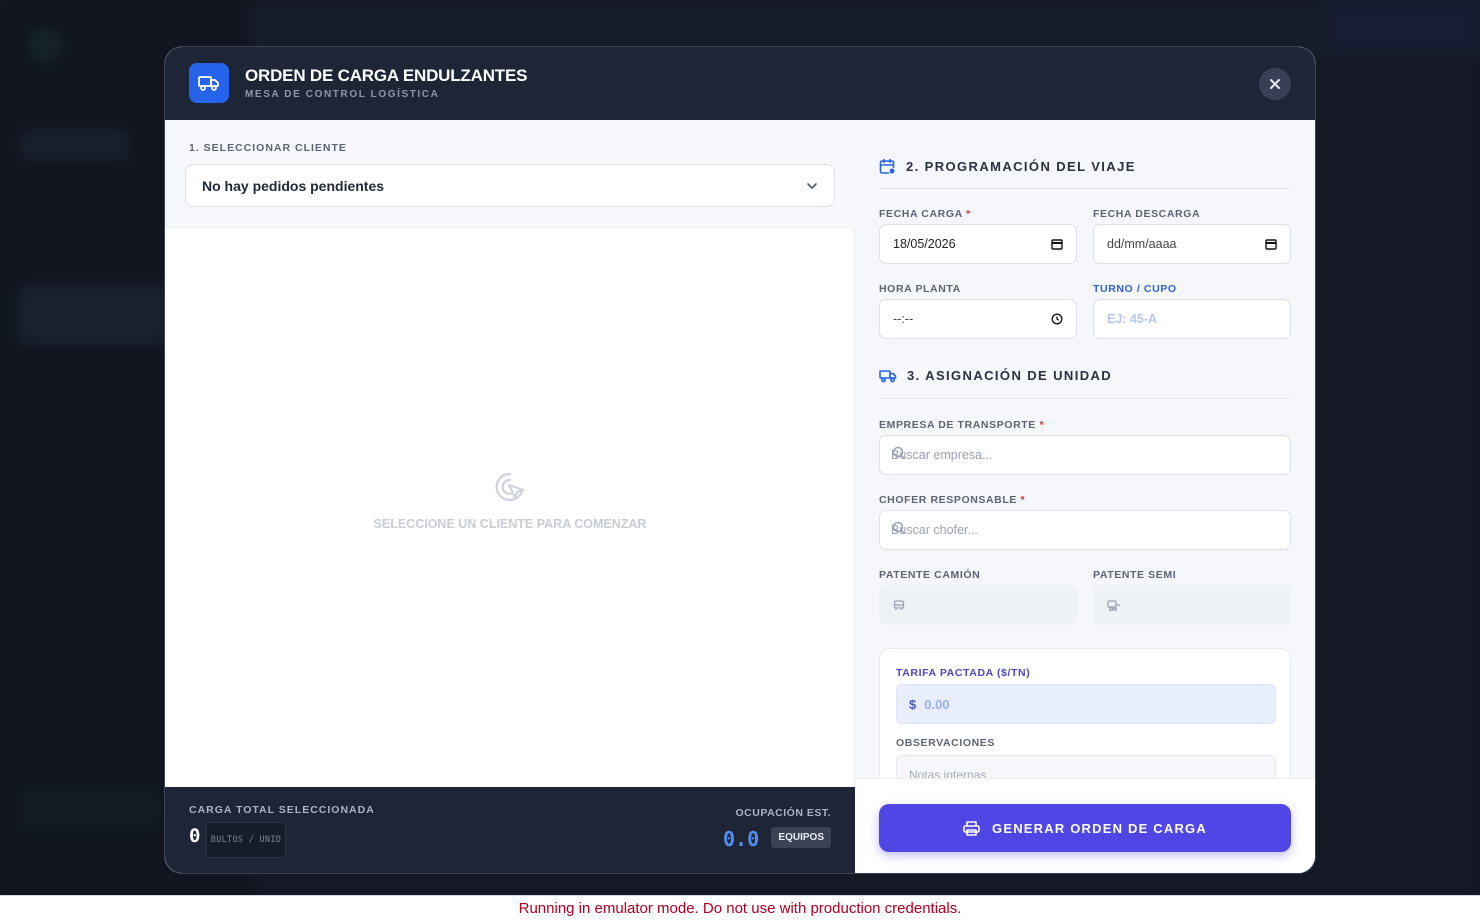  Describe the element at coordinates (1192, 605) in the screenshot. I see `patente-semi-input` at that location.